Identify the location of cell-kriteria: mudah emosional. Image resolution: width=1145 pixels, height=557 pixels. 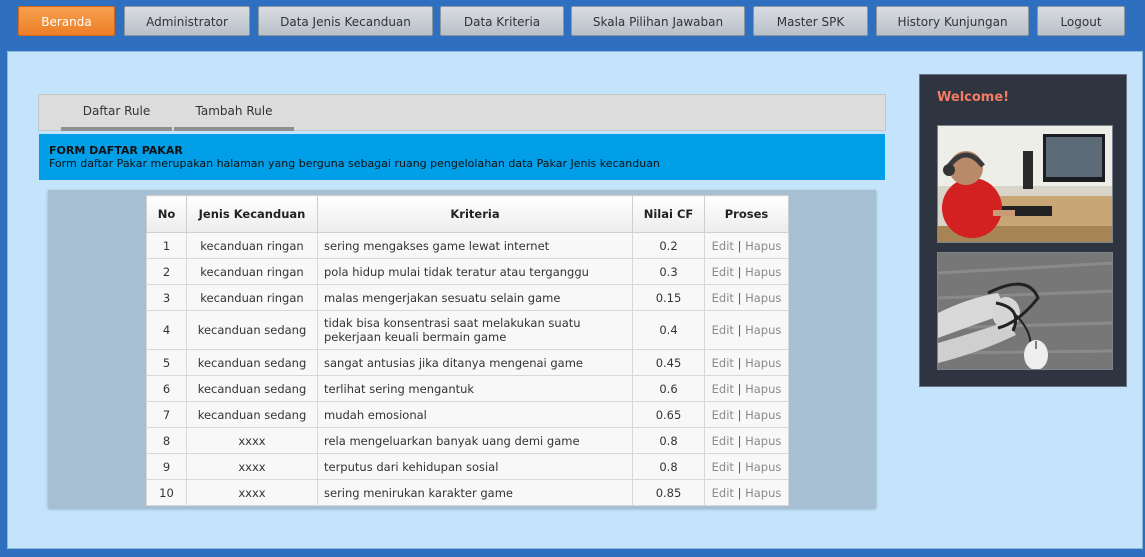
(475, 414).